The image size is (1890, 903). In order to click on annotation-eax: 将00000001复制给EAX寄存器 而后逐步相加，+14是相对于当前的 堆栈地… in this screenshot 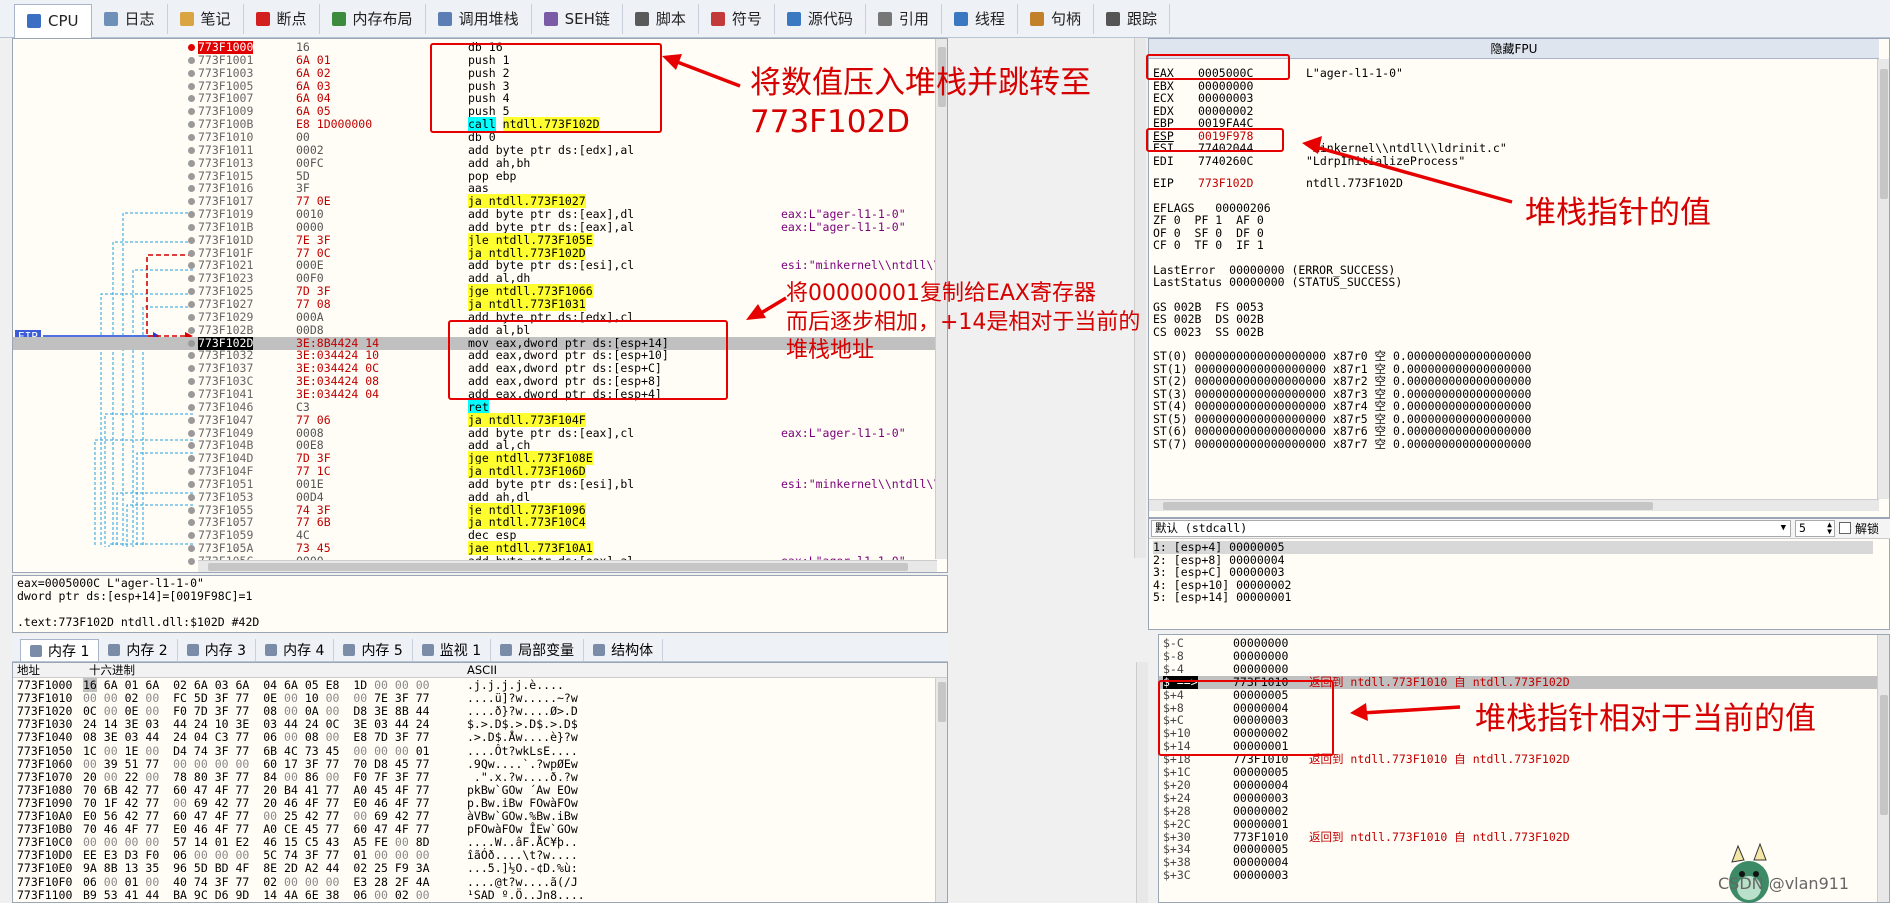, I will do `click(963, 322)`.